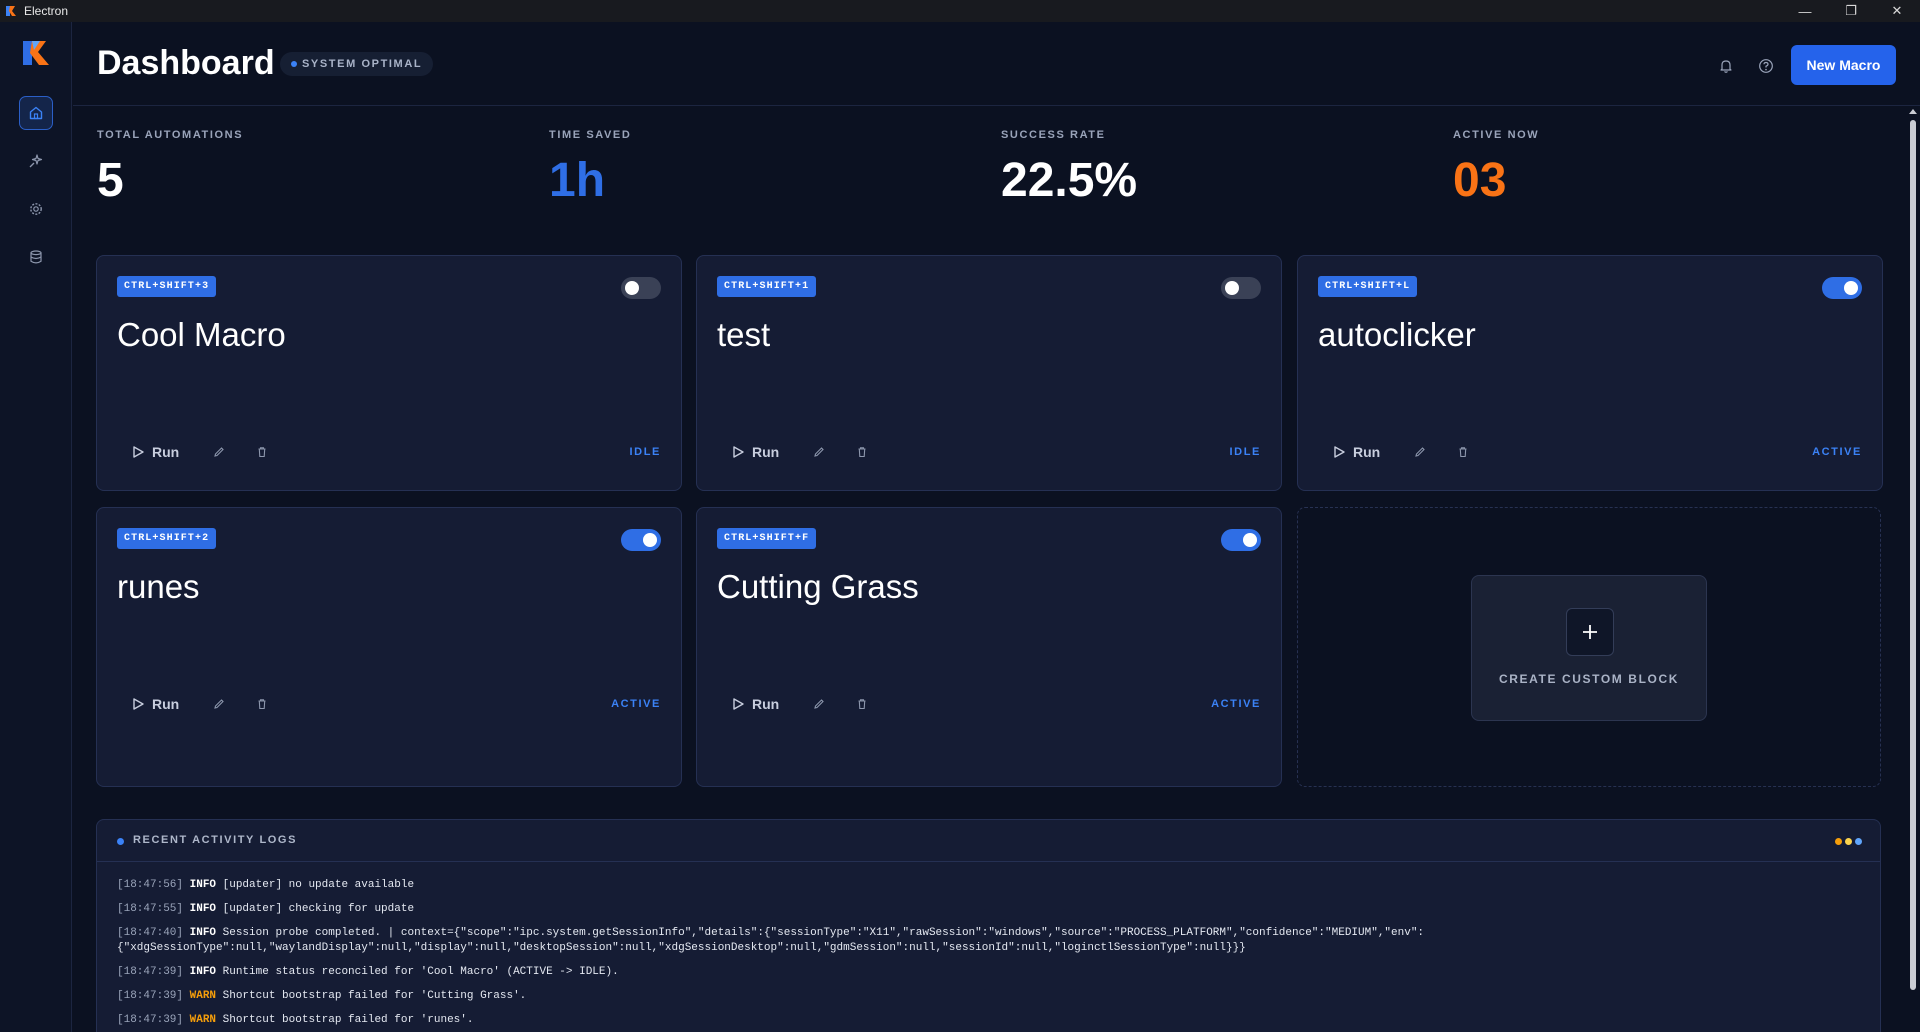  Describe the element at coordinates (989, 647) in the screenshot. I see `macro-card: CTRL+SHIFT+F Cutting Grass Run ACTIVE` at that location.